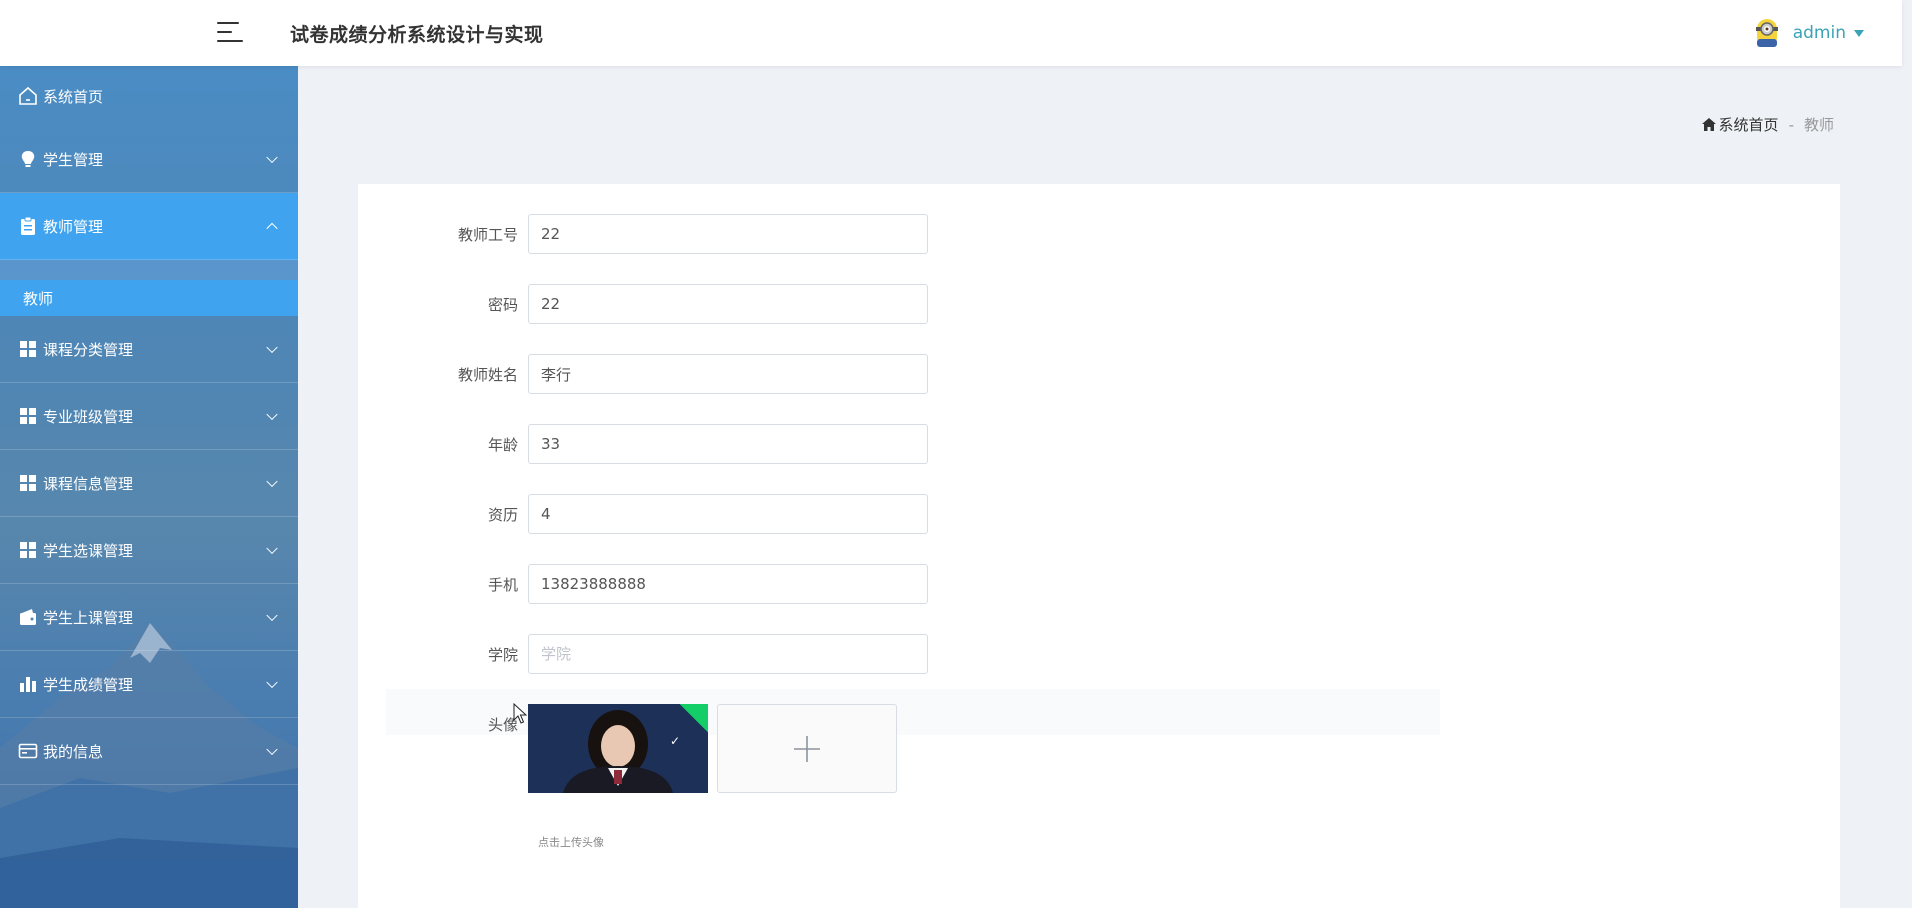 The width and height of the screenshot is (1912, 908). What do you see at coordinates (520, 713) in the screenshot?
I see `mouse-cursor-icon` at bounding box center [520, 713].